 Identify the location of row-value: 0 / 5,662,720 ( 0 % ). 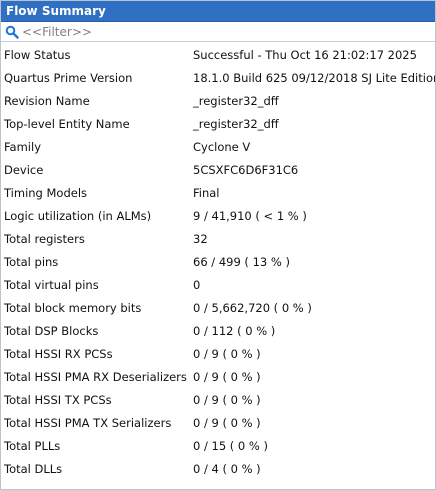
(252, 307).